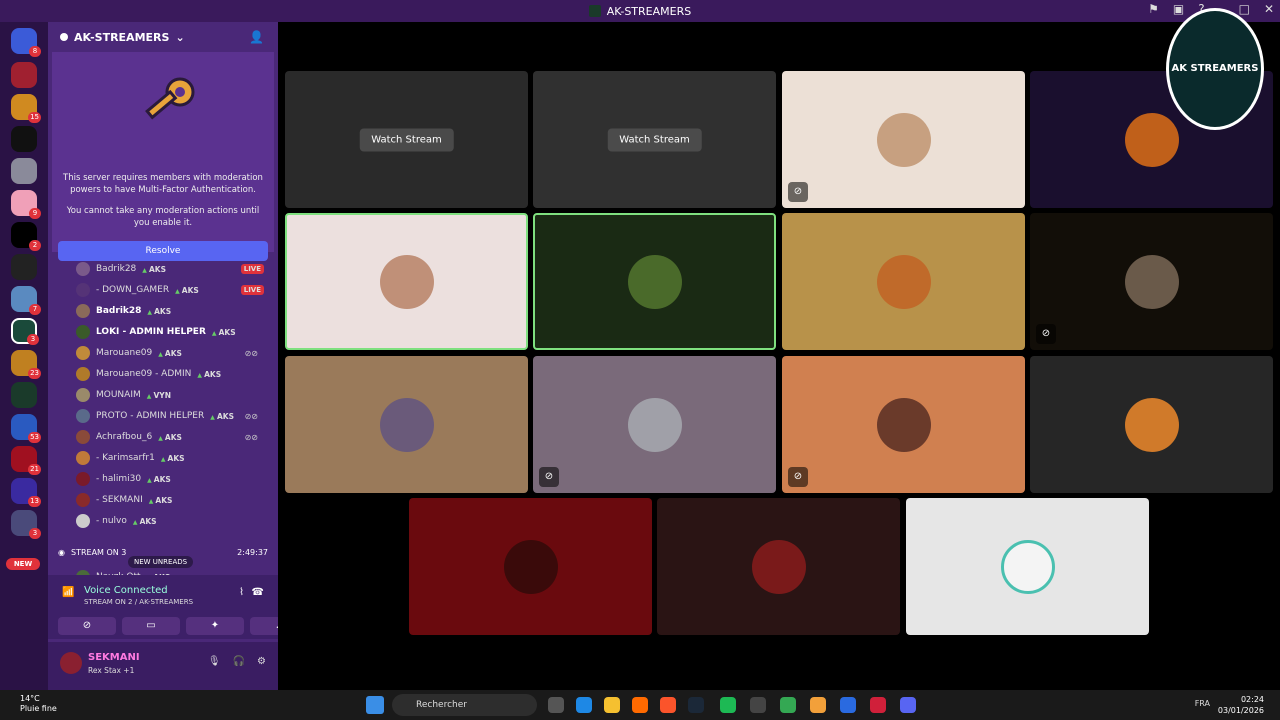 The height and width of the screenshot is (720, 1280). What do you see at coordinates (150, 416) in the screenshot?
I see `member-name: PROTO - ADMIN HELPER` at bounding box center [150, 416].